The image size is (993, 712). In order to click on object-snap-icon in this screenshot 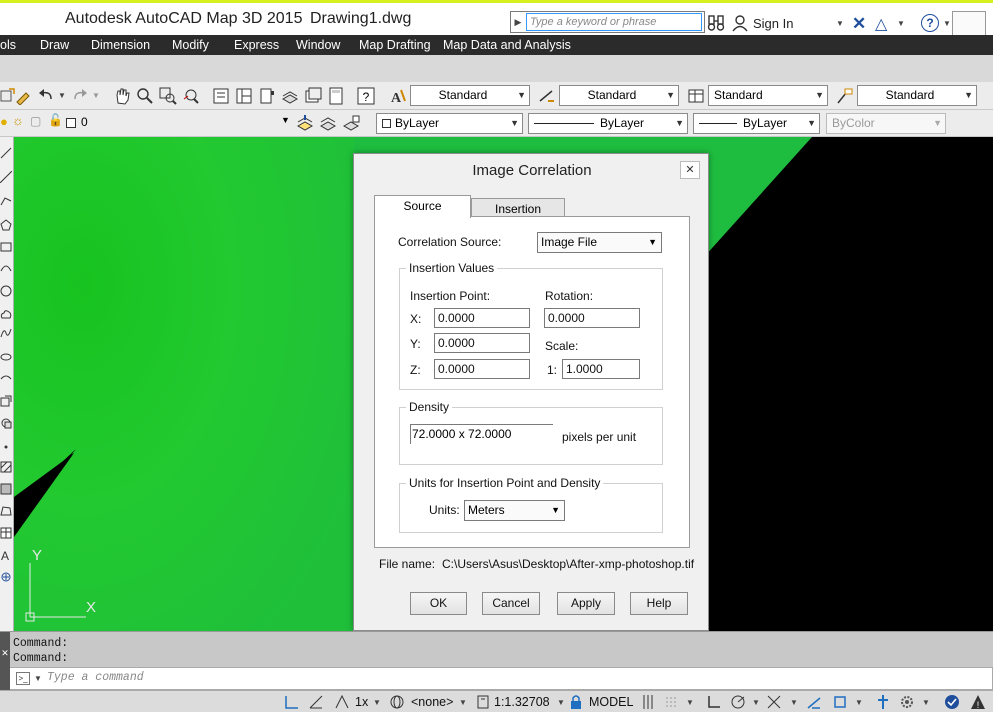, I will do `click(840, 702)`.